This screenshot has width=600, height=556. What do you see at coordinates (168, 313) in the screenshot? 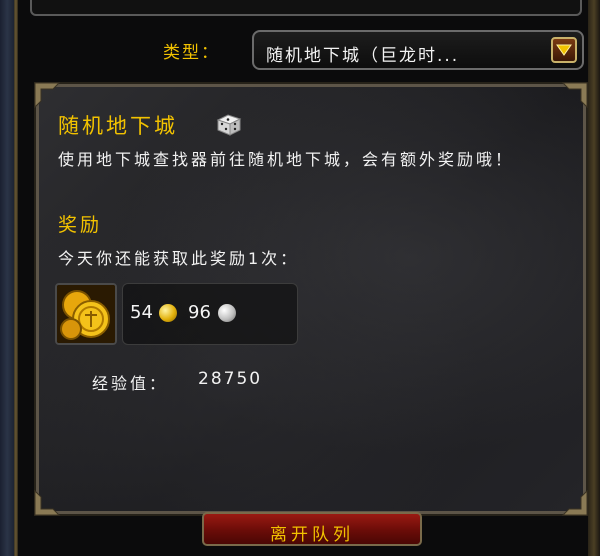
I see `gold-coin-icon` at bounding box center [168, 313].